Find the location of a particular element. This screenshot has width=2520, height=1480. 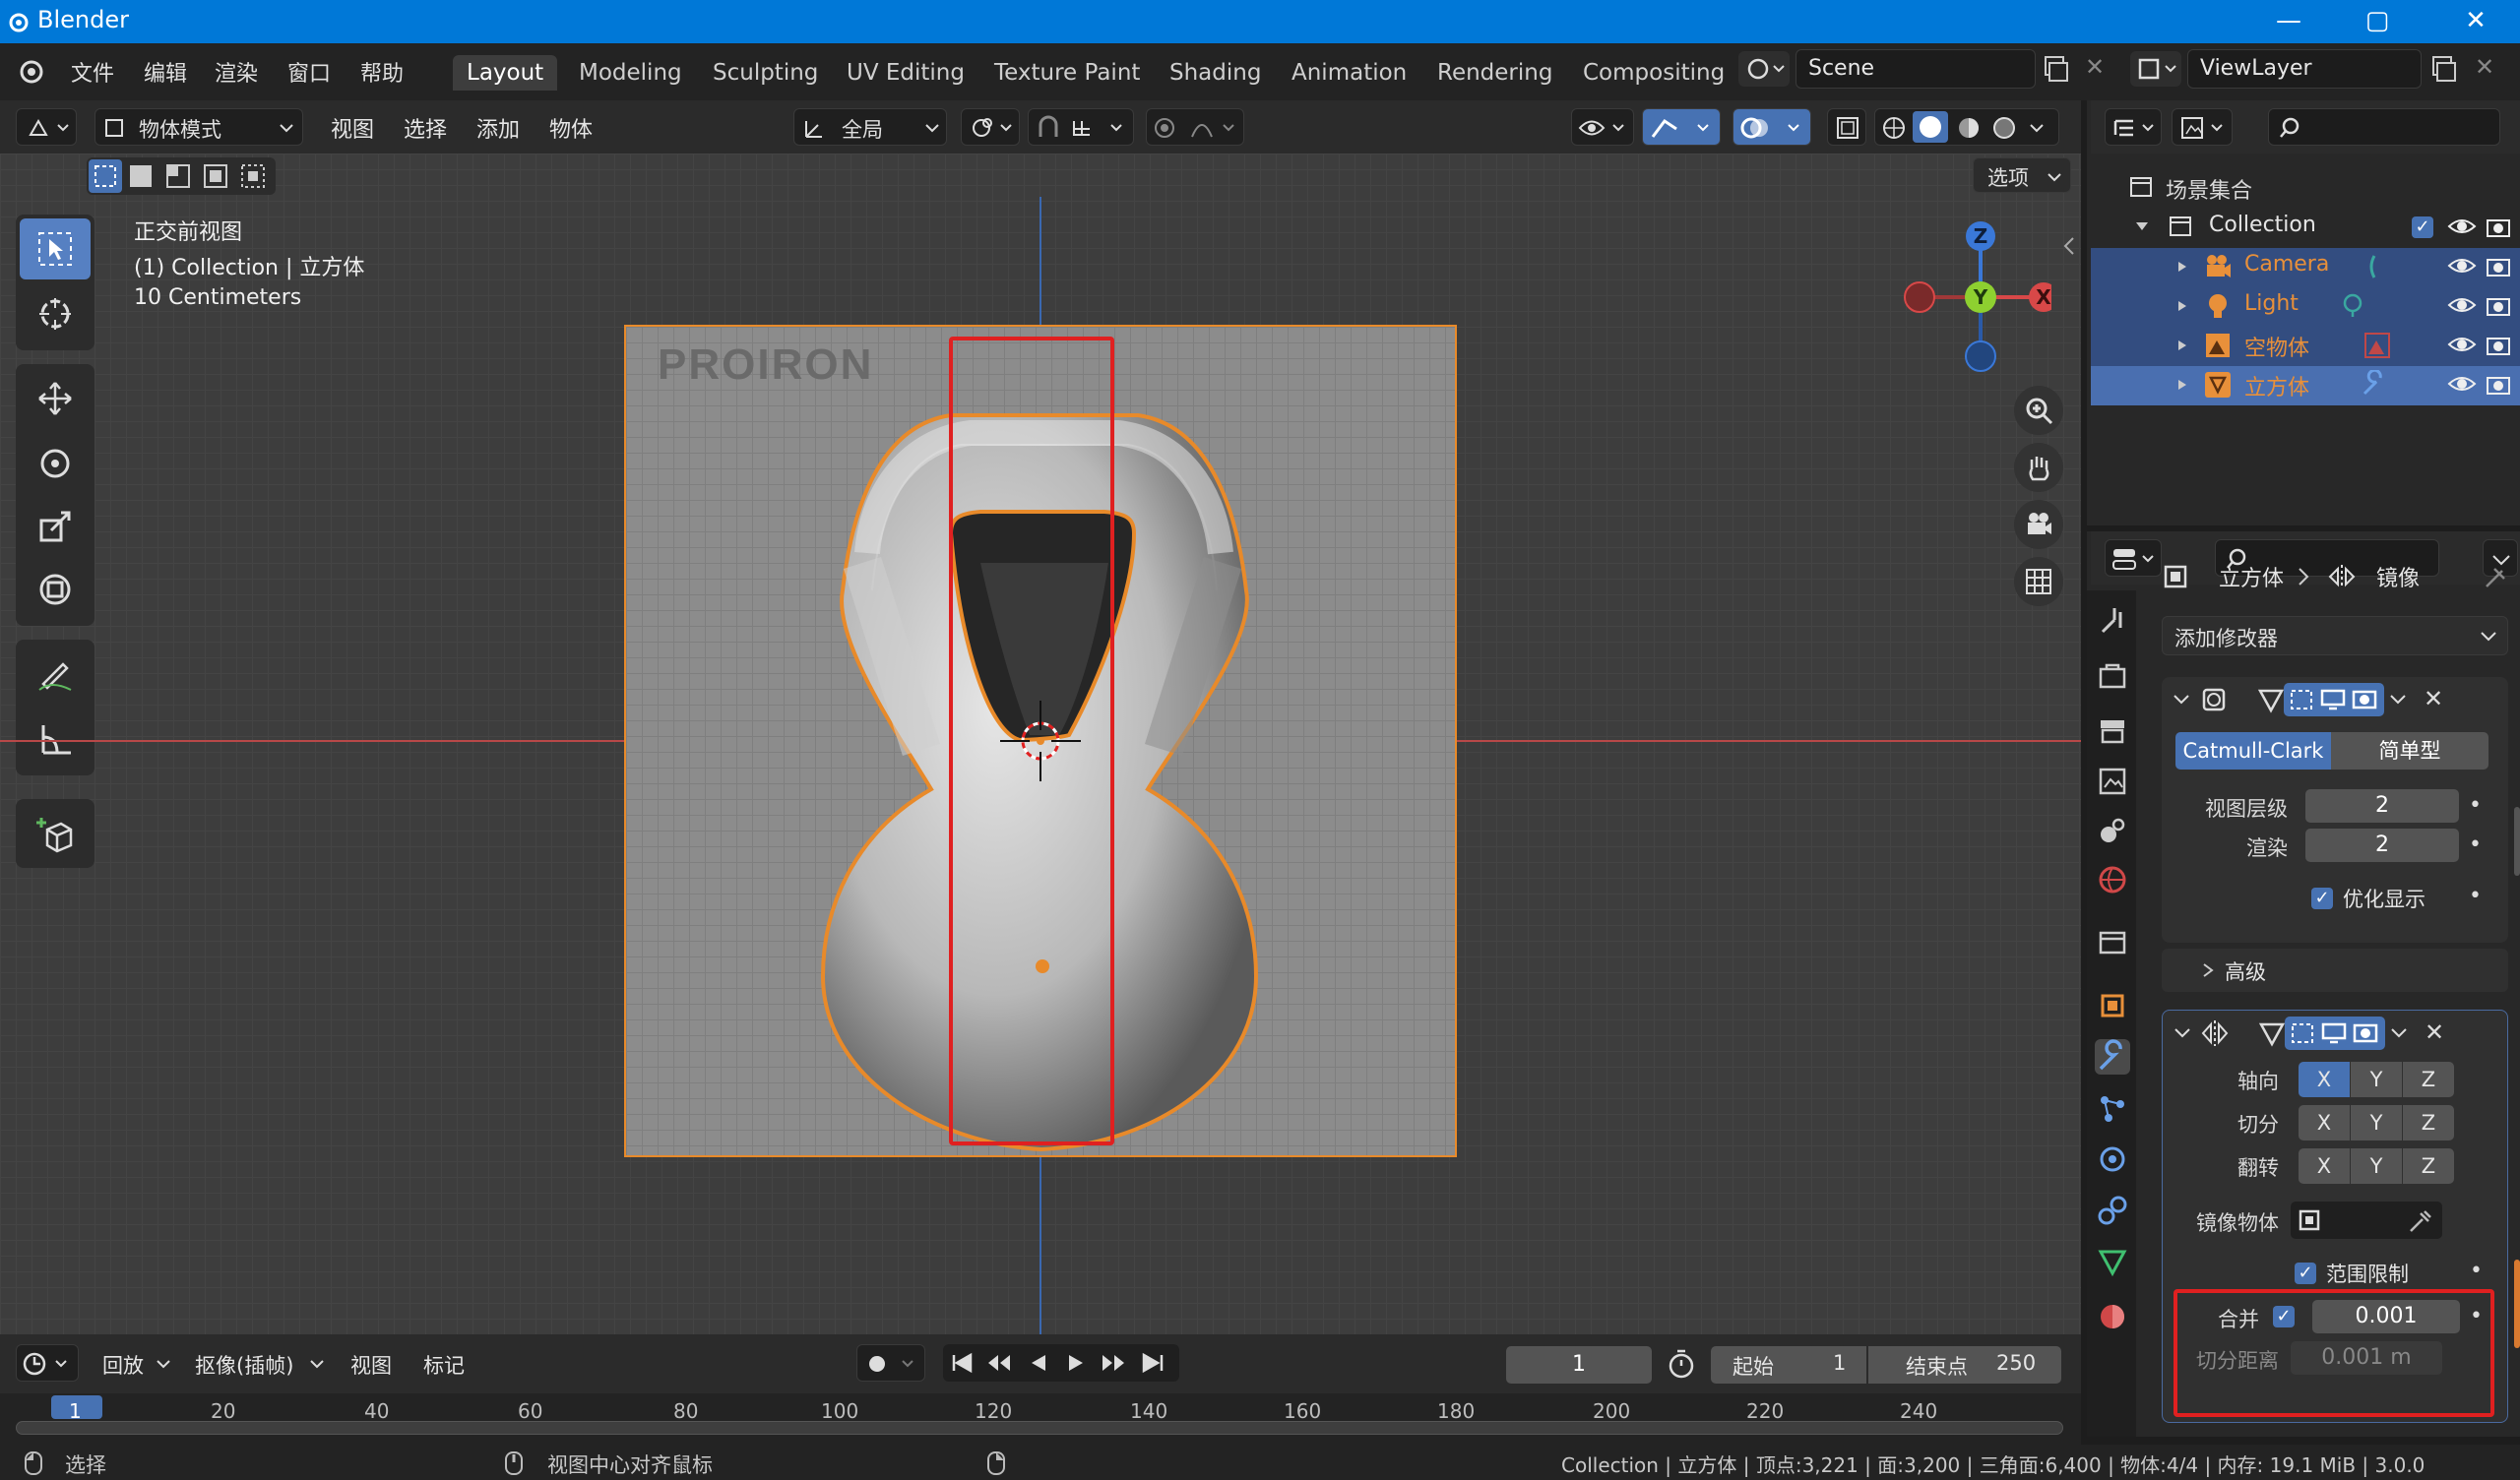

select-box-tool-icon is located at coordinates (55, 249).